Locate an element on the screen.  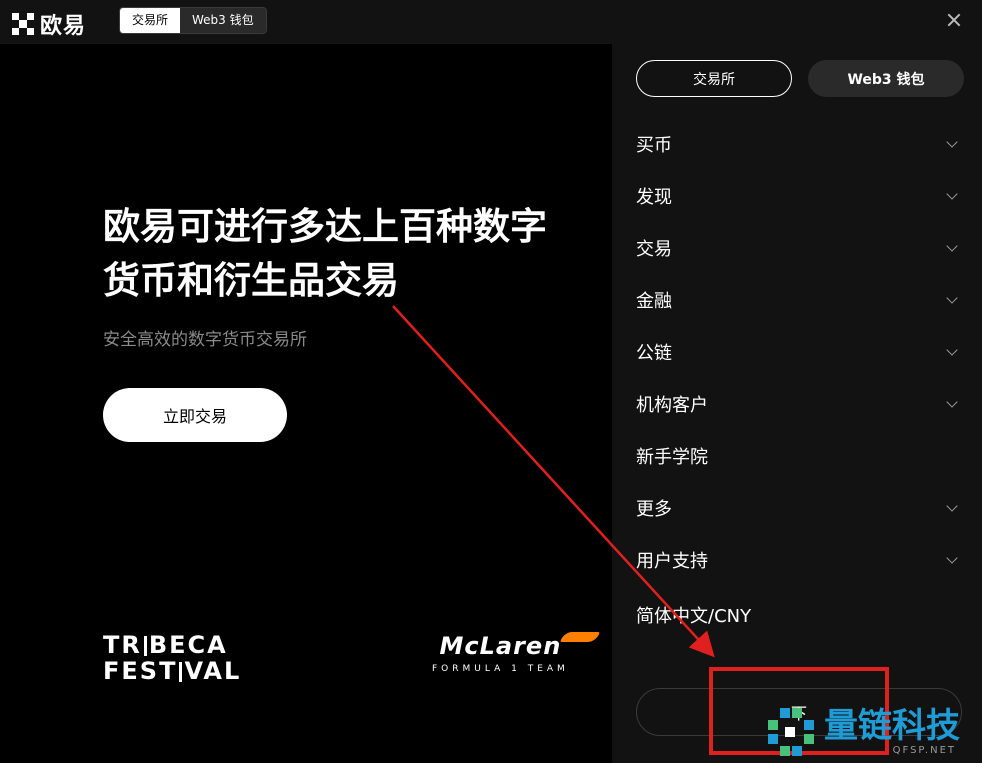
watermark-text: 量链科技 is located at coordinates (892, 726).